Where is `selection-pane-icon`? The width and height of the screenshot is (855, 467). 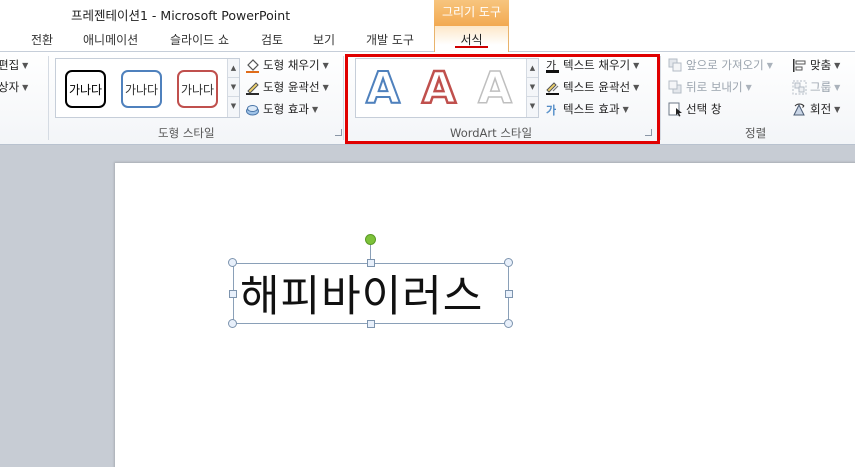
selection-pane-icon is located at coordinates (675, 109).